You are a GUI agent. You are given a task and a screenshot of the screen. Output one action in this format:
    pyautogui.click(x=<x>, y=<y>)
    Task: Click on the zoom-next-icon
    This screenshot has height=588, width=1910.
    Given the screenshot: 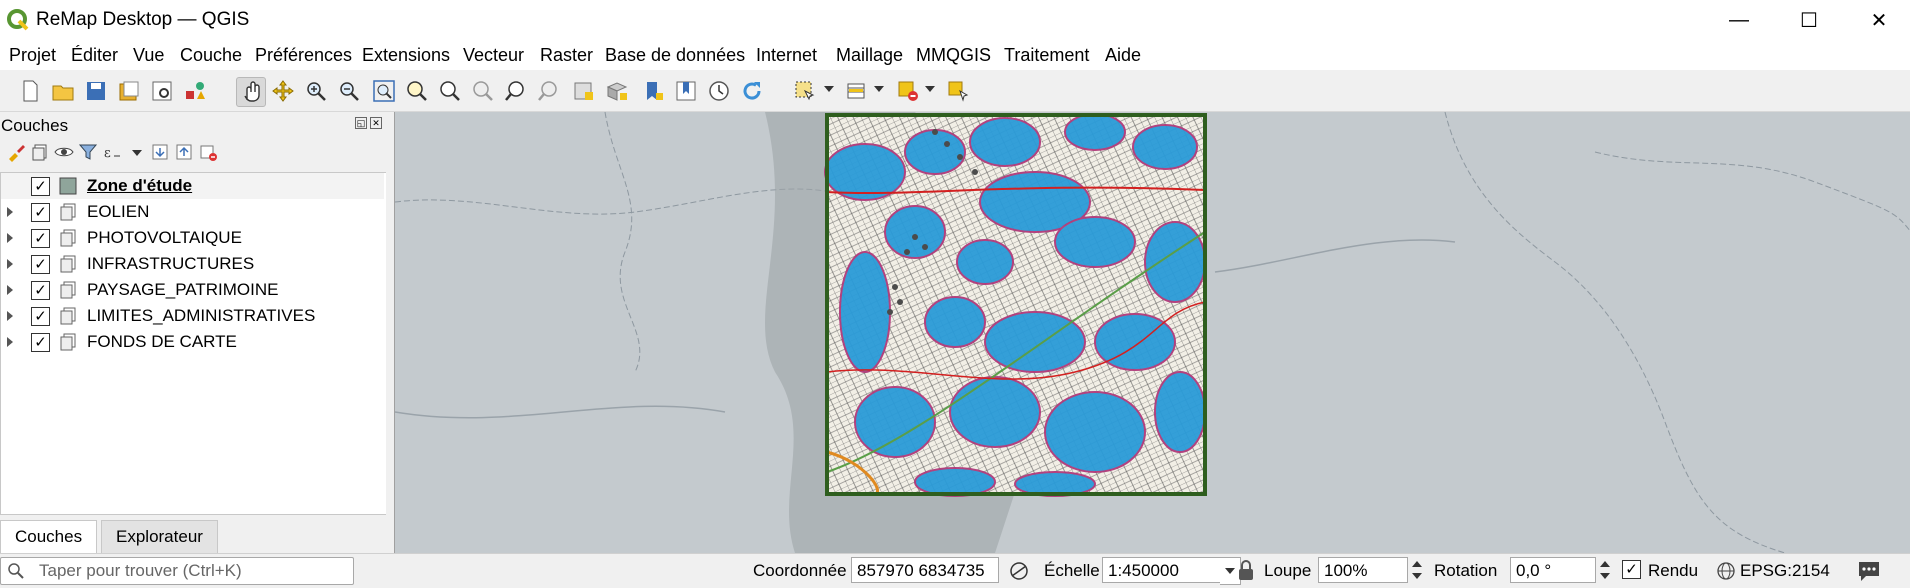 What is the action you would take?
    pyautogui.click(x=549, y=91)
    